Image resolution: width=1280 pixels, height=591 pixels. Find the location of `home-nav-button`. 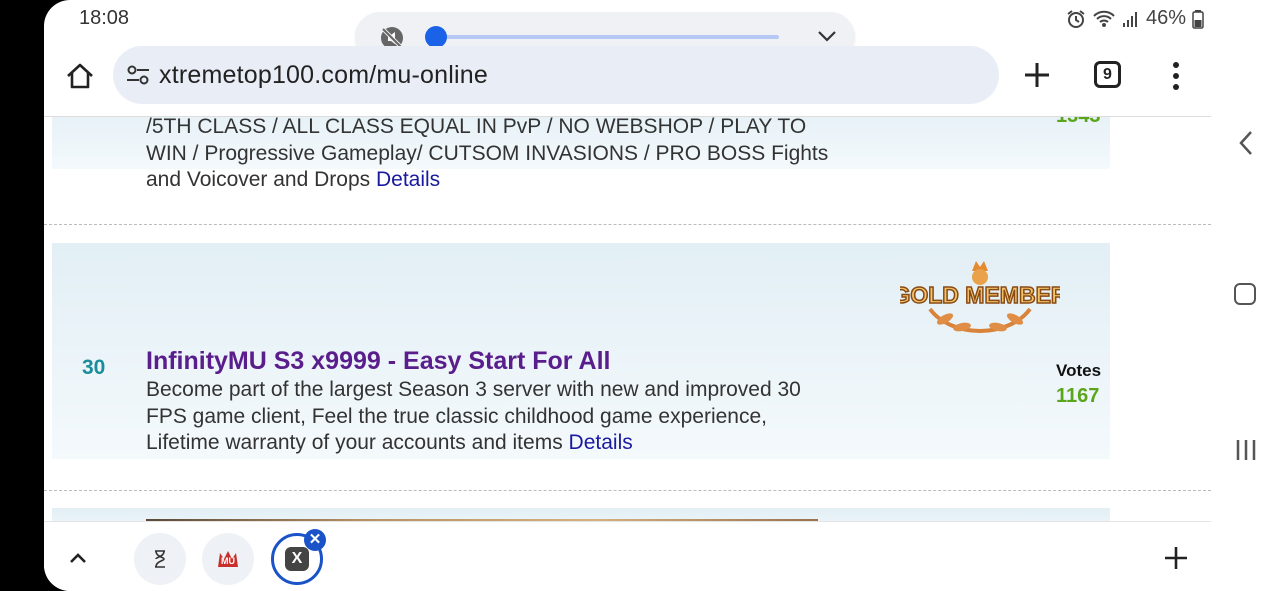

home-nav-button is located at coordinates (1245, 294).